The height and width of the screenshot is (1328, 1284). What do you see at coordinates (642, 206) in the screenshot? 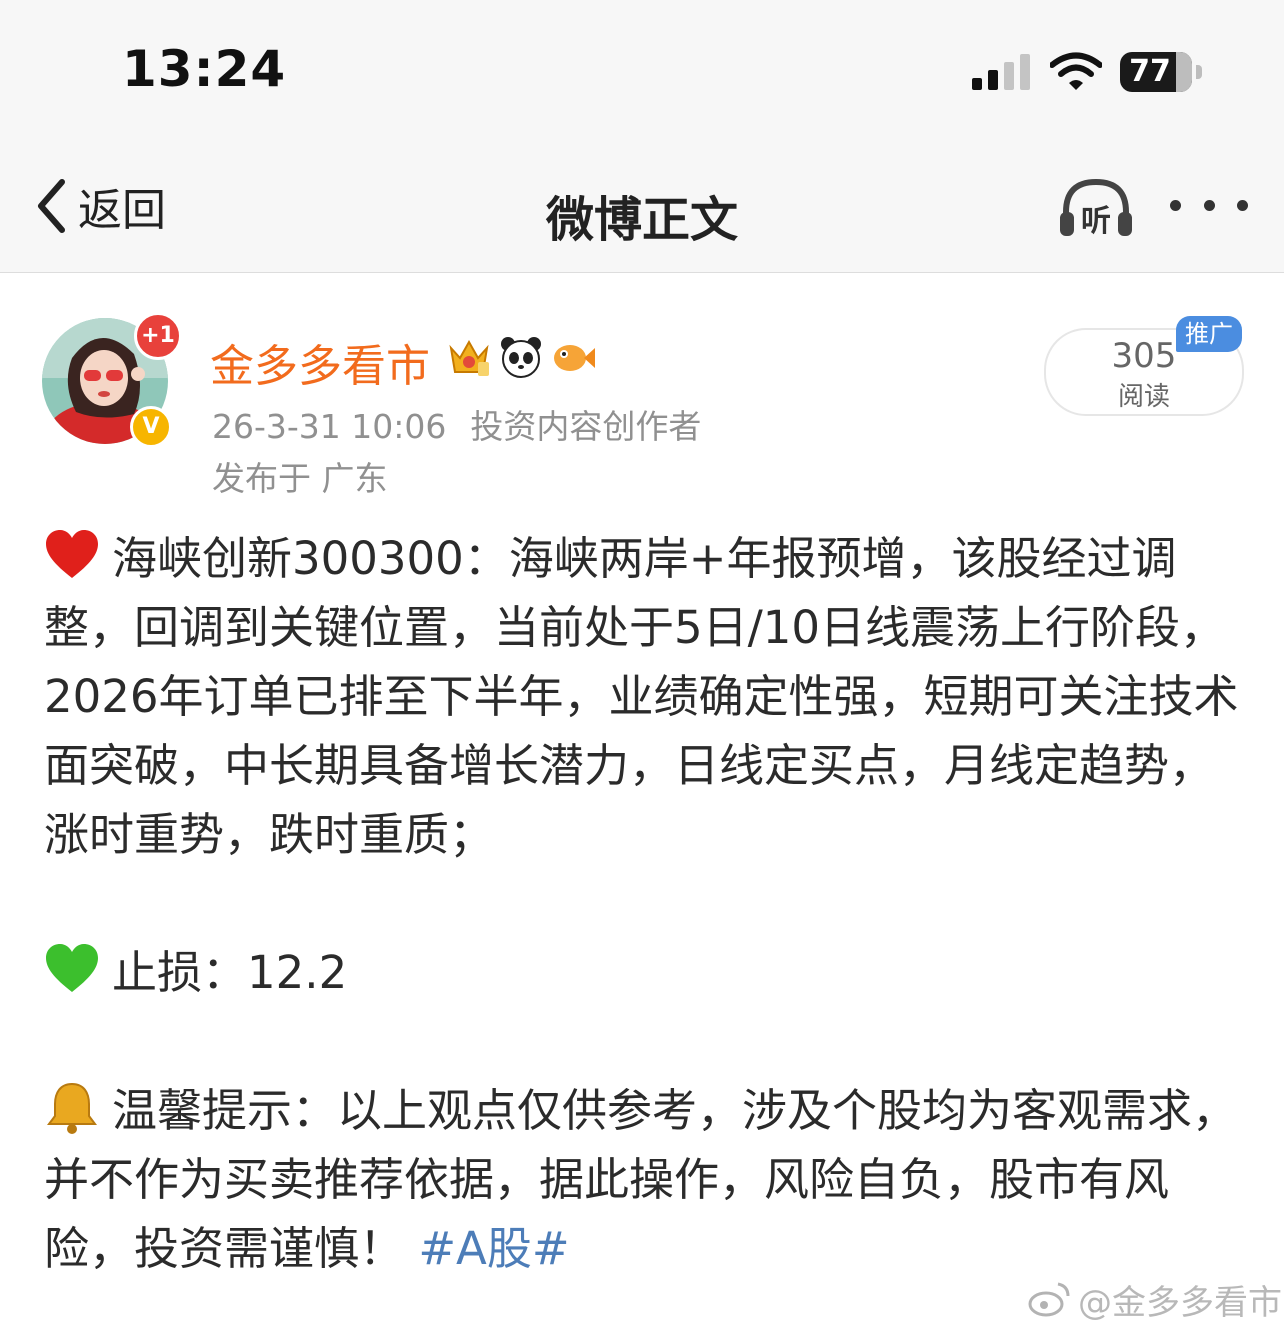
I see `nav-bar: 返回 微博正文 听` at bounding box center [642, 206].